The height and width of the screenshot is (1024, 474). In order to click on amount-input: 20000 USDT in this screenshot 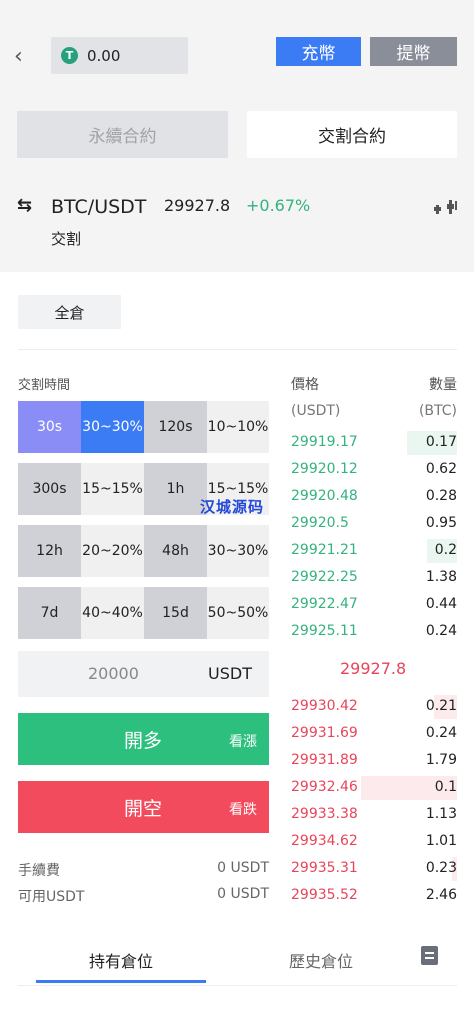, I will do `click(143, 674)`.